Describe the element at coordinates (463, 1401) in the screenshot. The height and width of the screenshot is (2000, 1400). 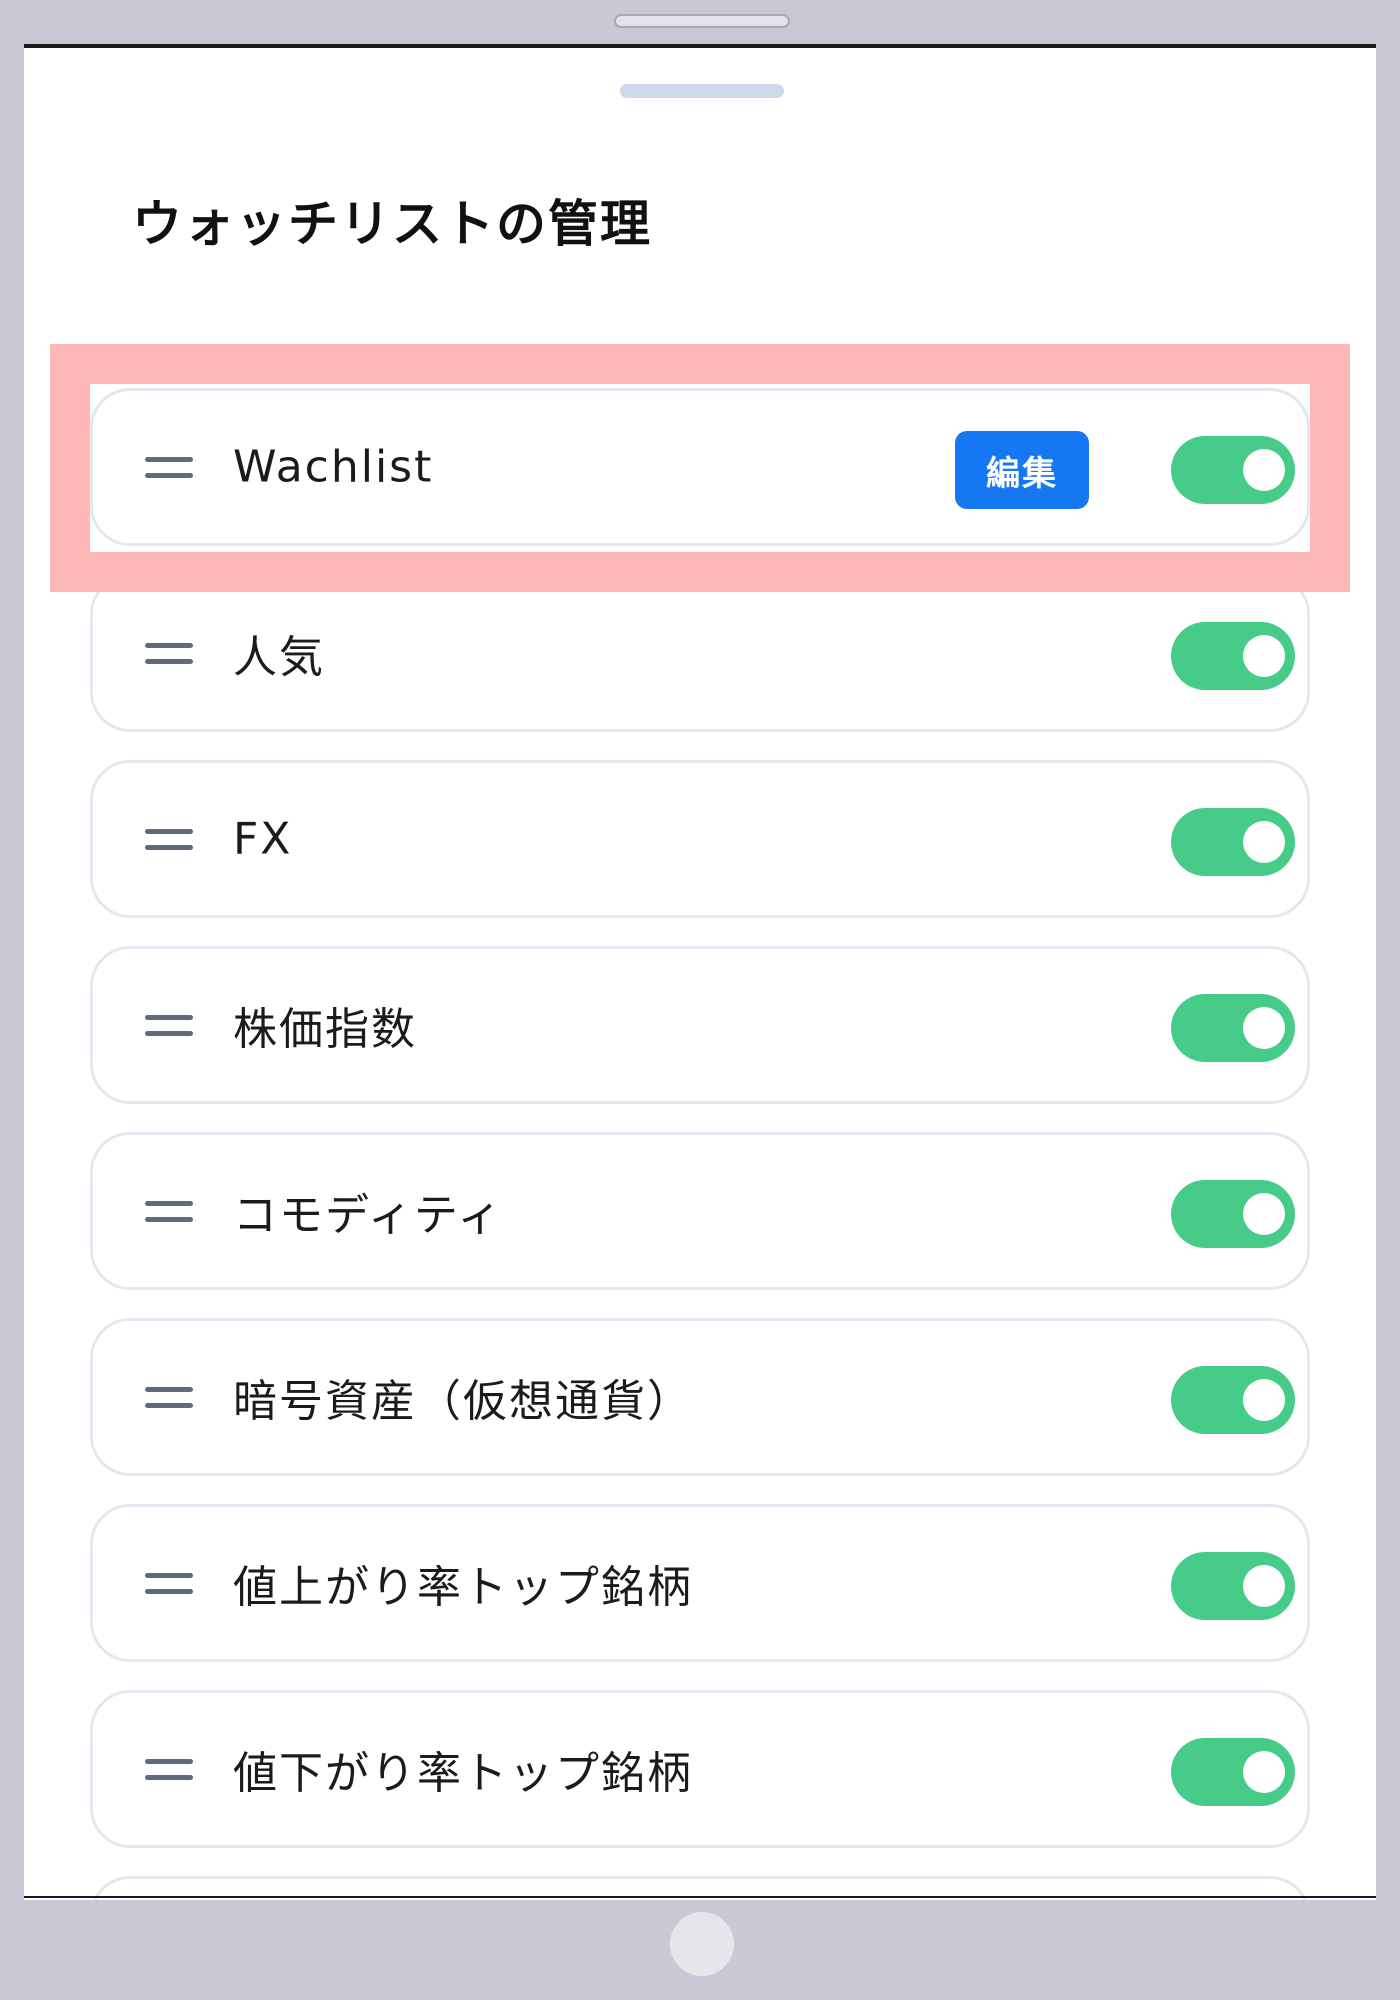
I see `watchlist-item-label: 暗号資産（仮想通貨）` at that location.